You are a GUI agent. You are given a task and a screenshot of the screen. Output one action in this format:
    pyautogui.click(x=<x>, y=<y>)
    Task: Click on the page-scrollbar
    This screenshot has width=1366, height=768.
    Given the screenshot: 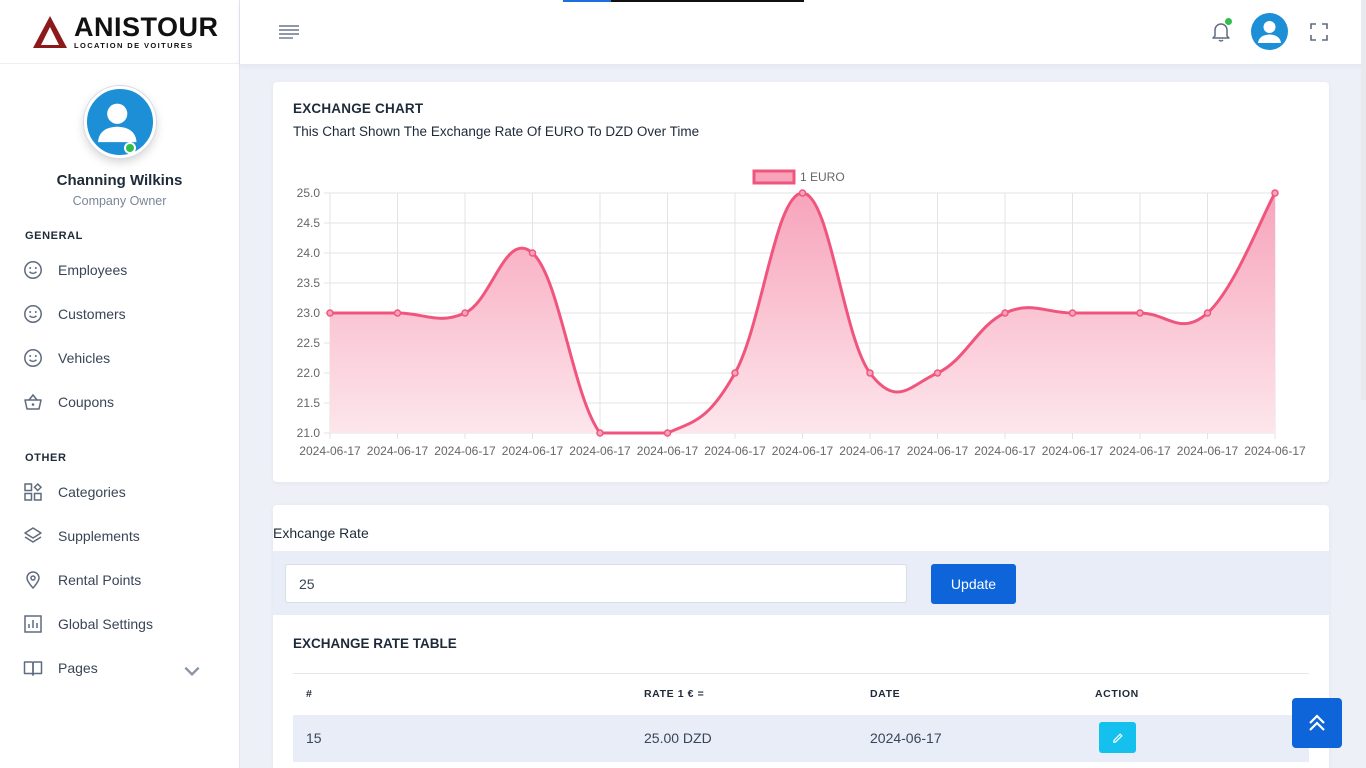 What is the action you would take?
    pyautogui.click(x=1363, y=200)
    